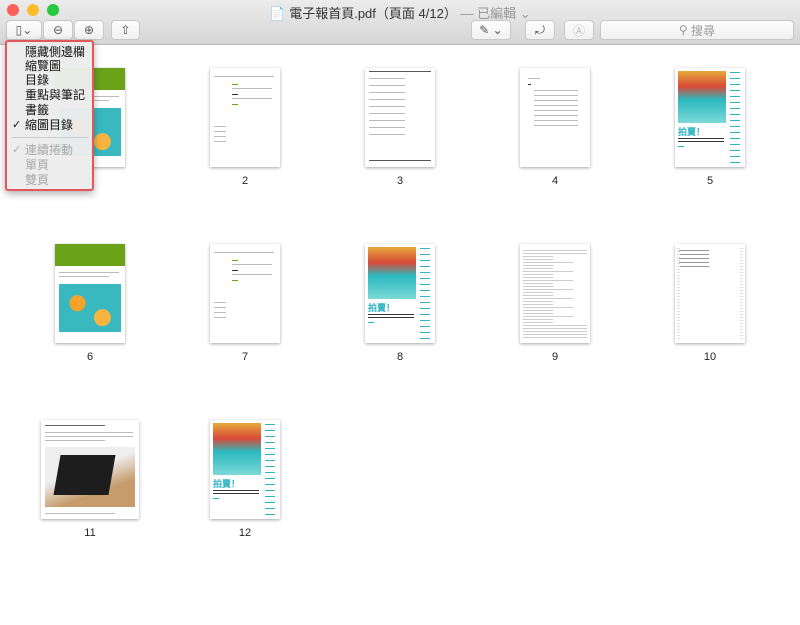 The width and height of the screenshot is (800, 625). What do you see at coordinates (579, 30) in the screenshot?
I see `markup-toolbar-button: Ⓐ` at bounding box center [579, 30].